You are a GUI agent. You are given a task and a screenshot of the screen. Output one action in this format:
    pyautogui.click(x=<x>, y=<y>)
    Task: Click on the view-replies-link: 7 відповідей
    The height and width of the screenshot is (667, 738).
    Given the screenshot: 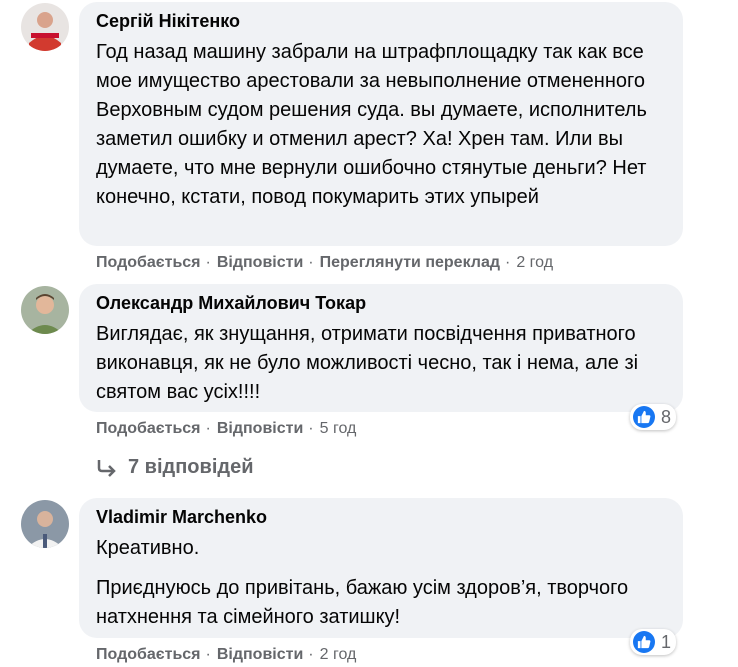 What is the action you would take?
    pyautogui.click(x=175, y=467)
    